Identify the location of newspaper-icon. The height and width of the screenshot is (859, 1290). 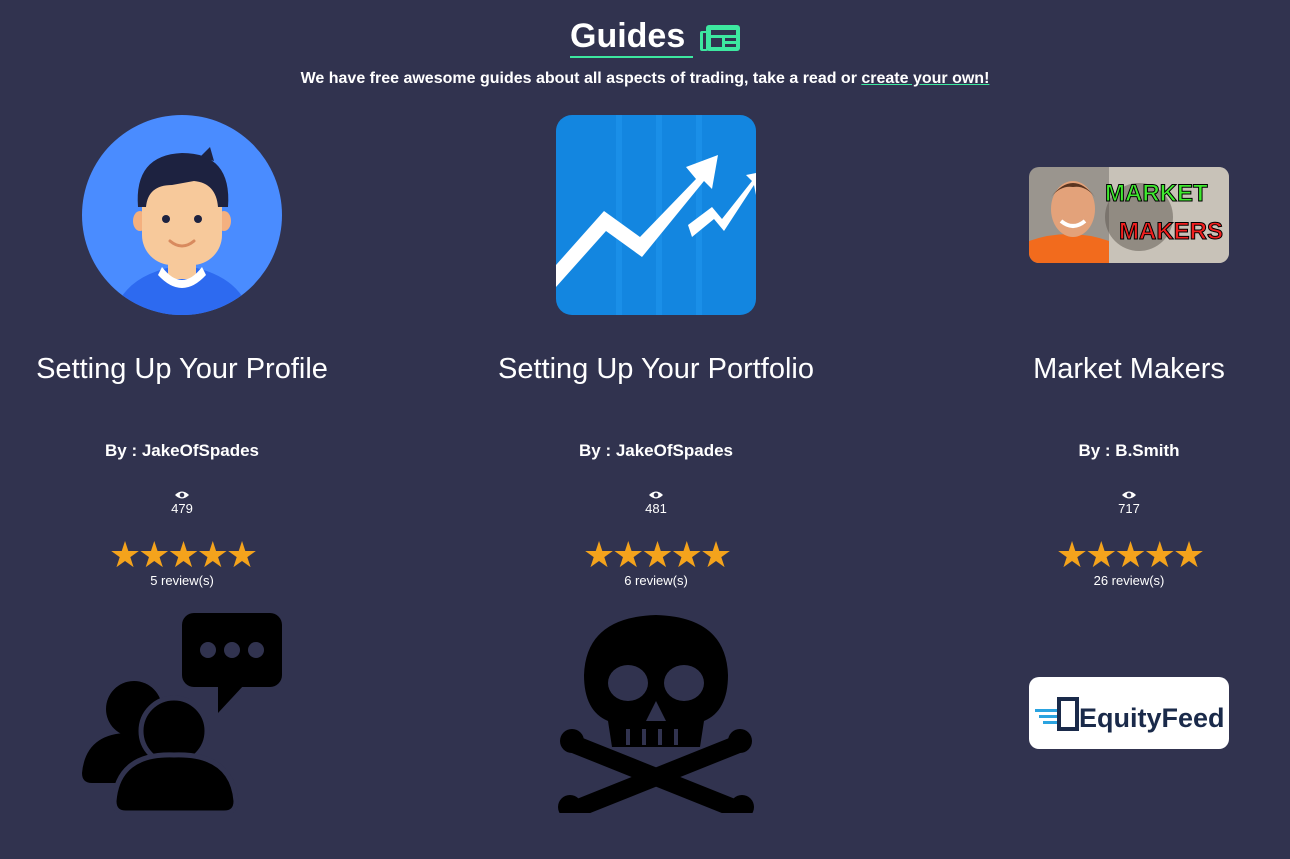
(720, 38).